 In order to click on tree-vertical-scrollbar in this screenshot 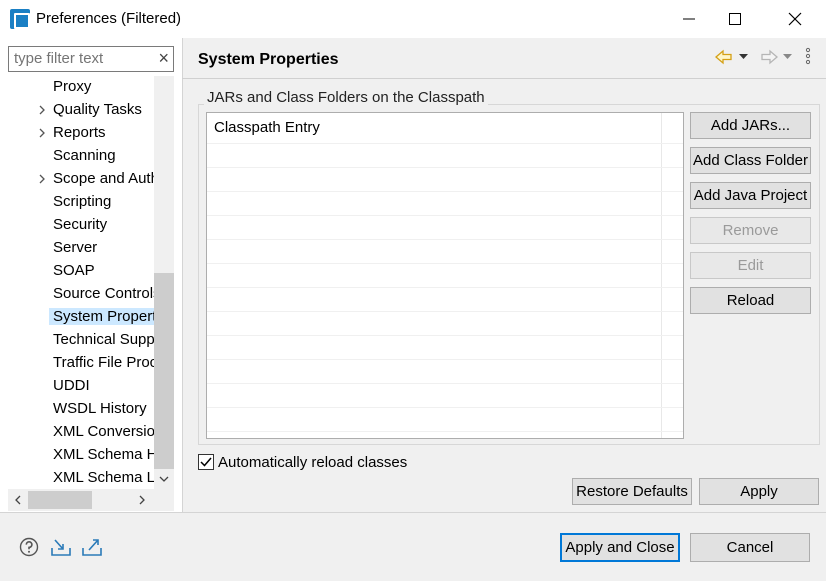, I will do `click(164, 282)`.